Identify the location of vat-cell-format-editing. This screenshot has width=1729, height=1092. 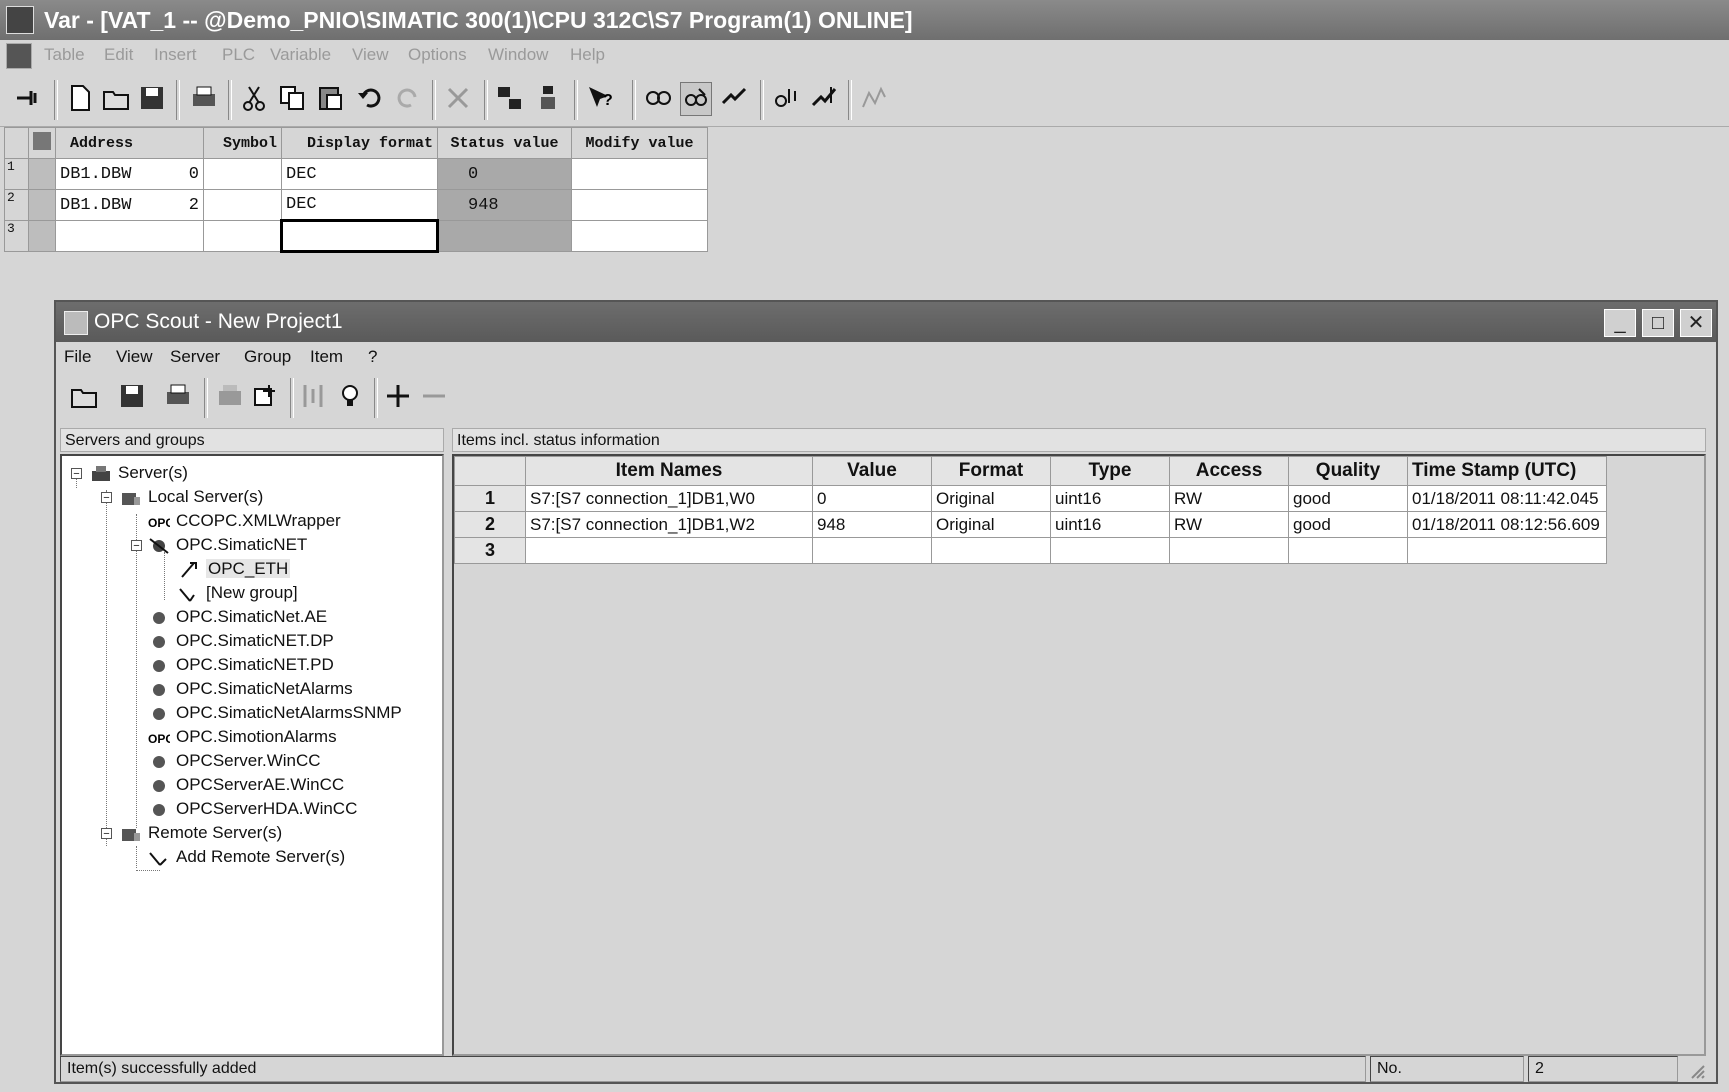
(359, 236).